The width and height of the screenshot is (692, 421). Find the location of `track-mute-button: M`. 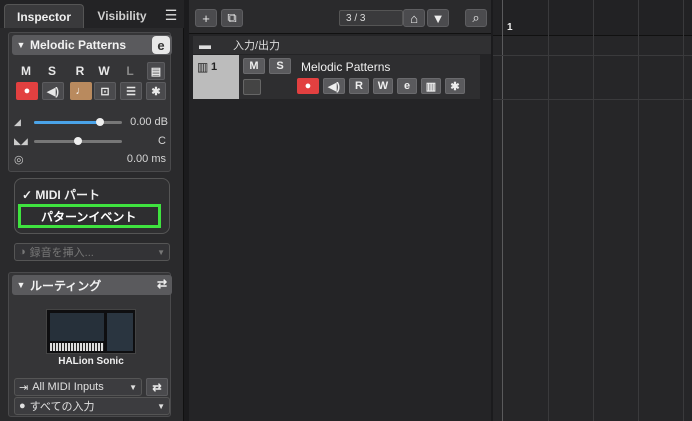

track-mute-button: M is located at coordinates (254, 66).